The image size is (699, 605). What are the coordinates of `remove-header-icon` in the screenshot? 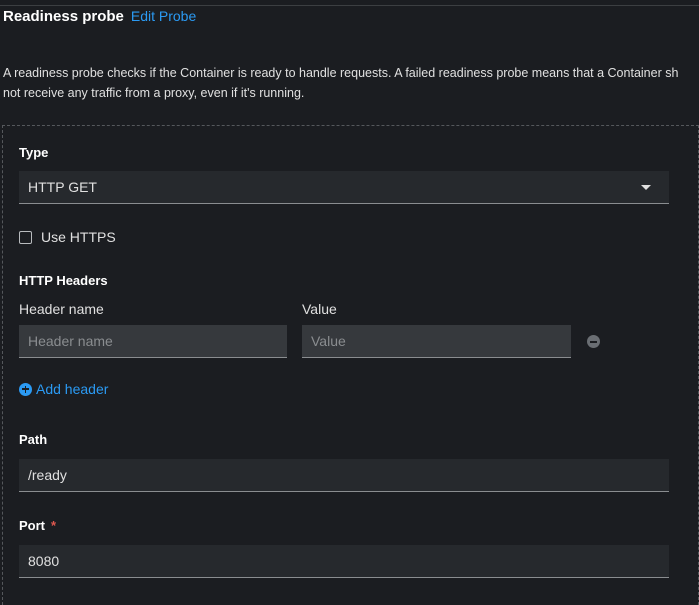 It's located at (593, 341).